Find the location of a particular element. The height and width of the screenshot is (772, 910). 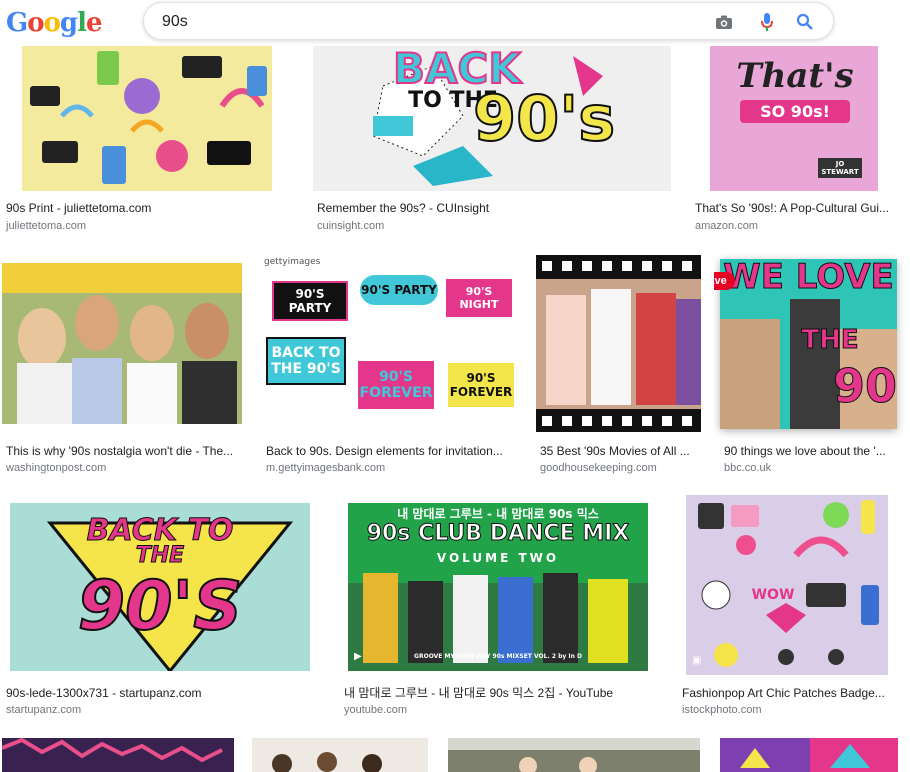

google-logo: Google is located at coordinates (54, 23).